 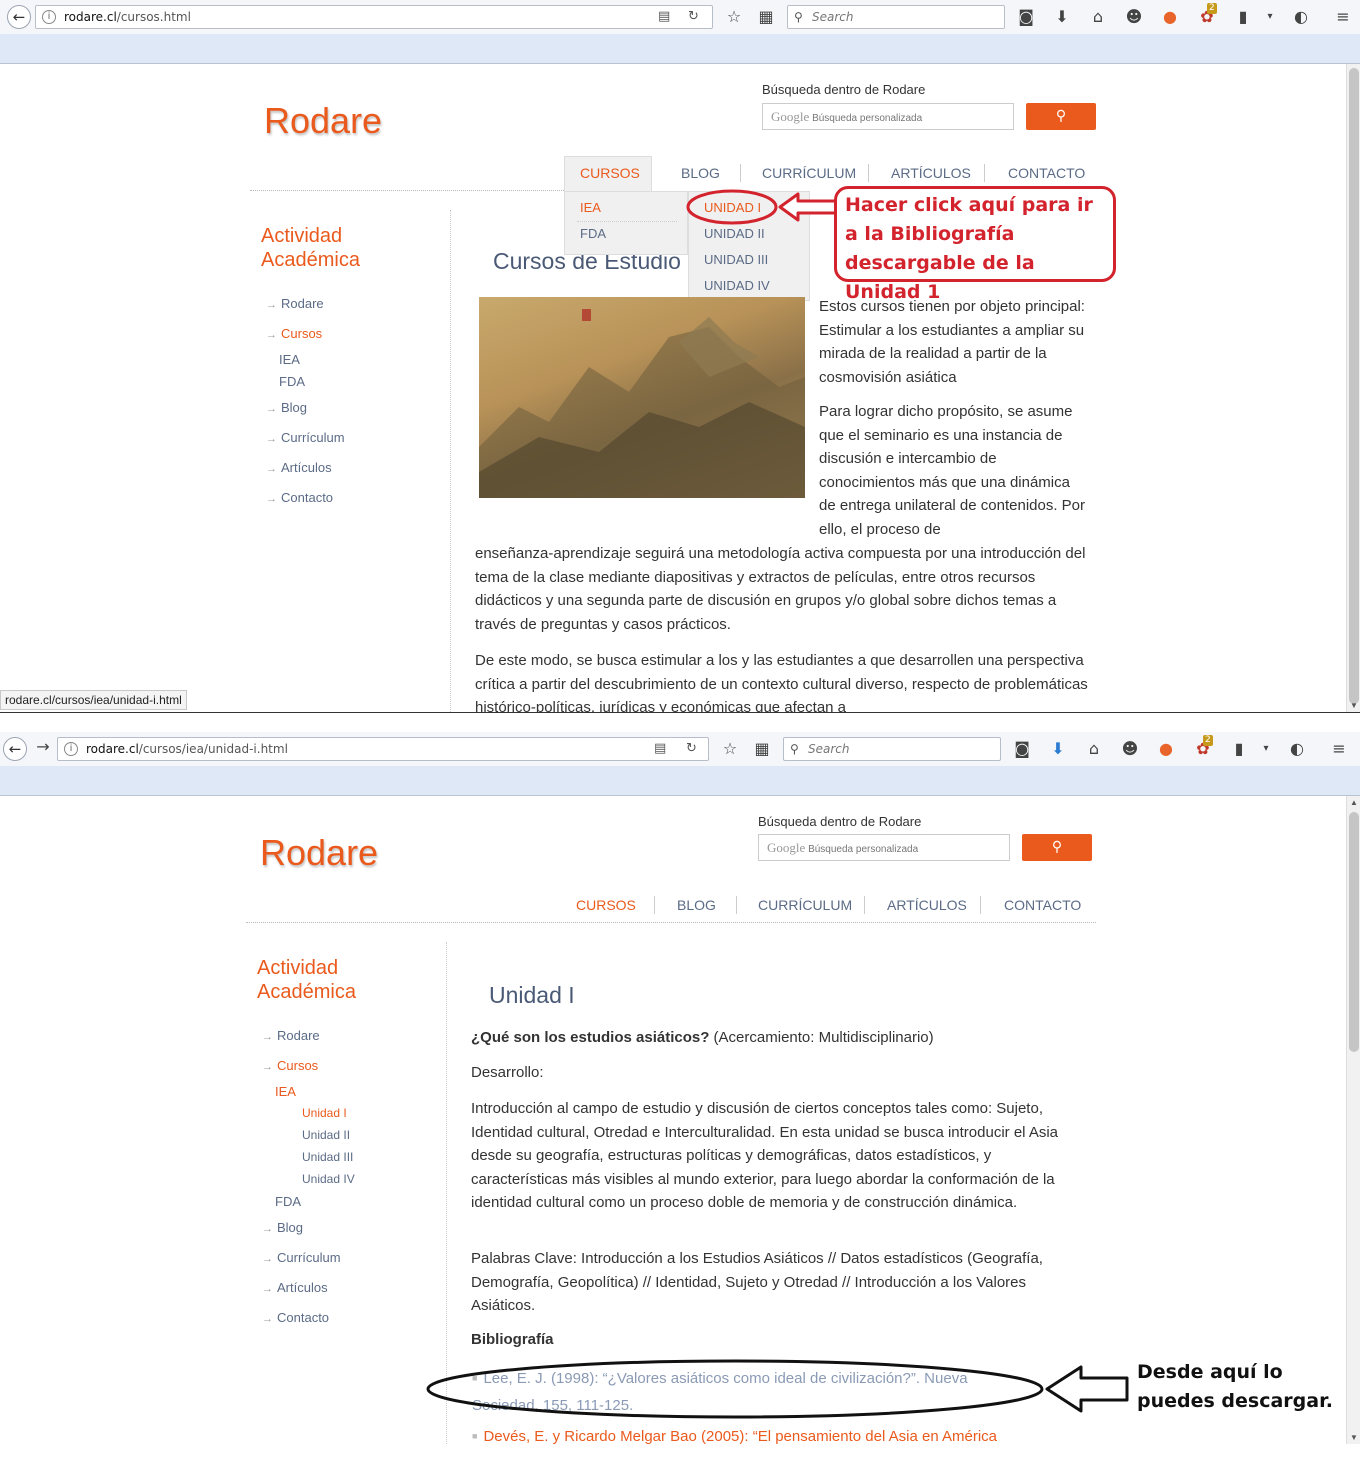 I want to click on sidebar-item-unidad-3: Unidad III, so click(x=327, y=1157).